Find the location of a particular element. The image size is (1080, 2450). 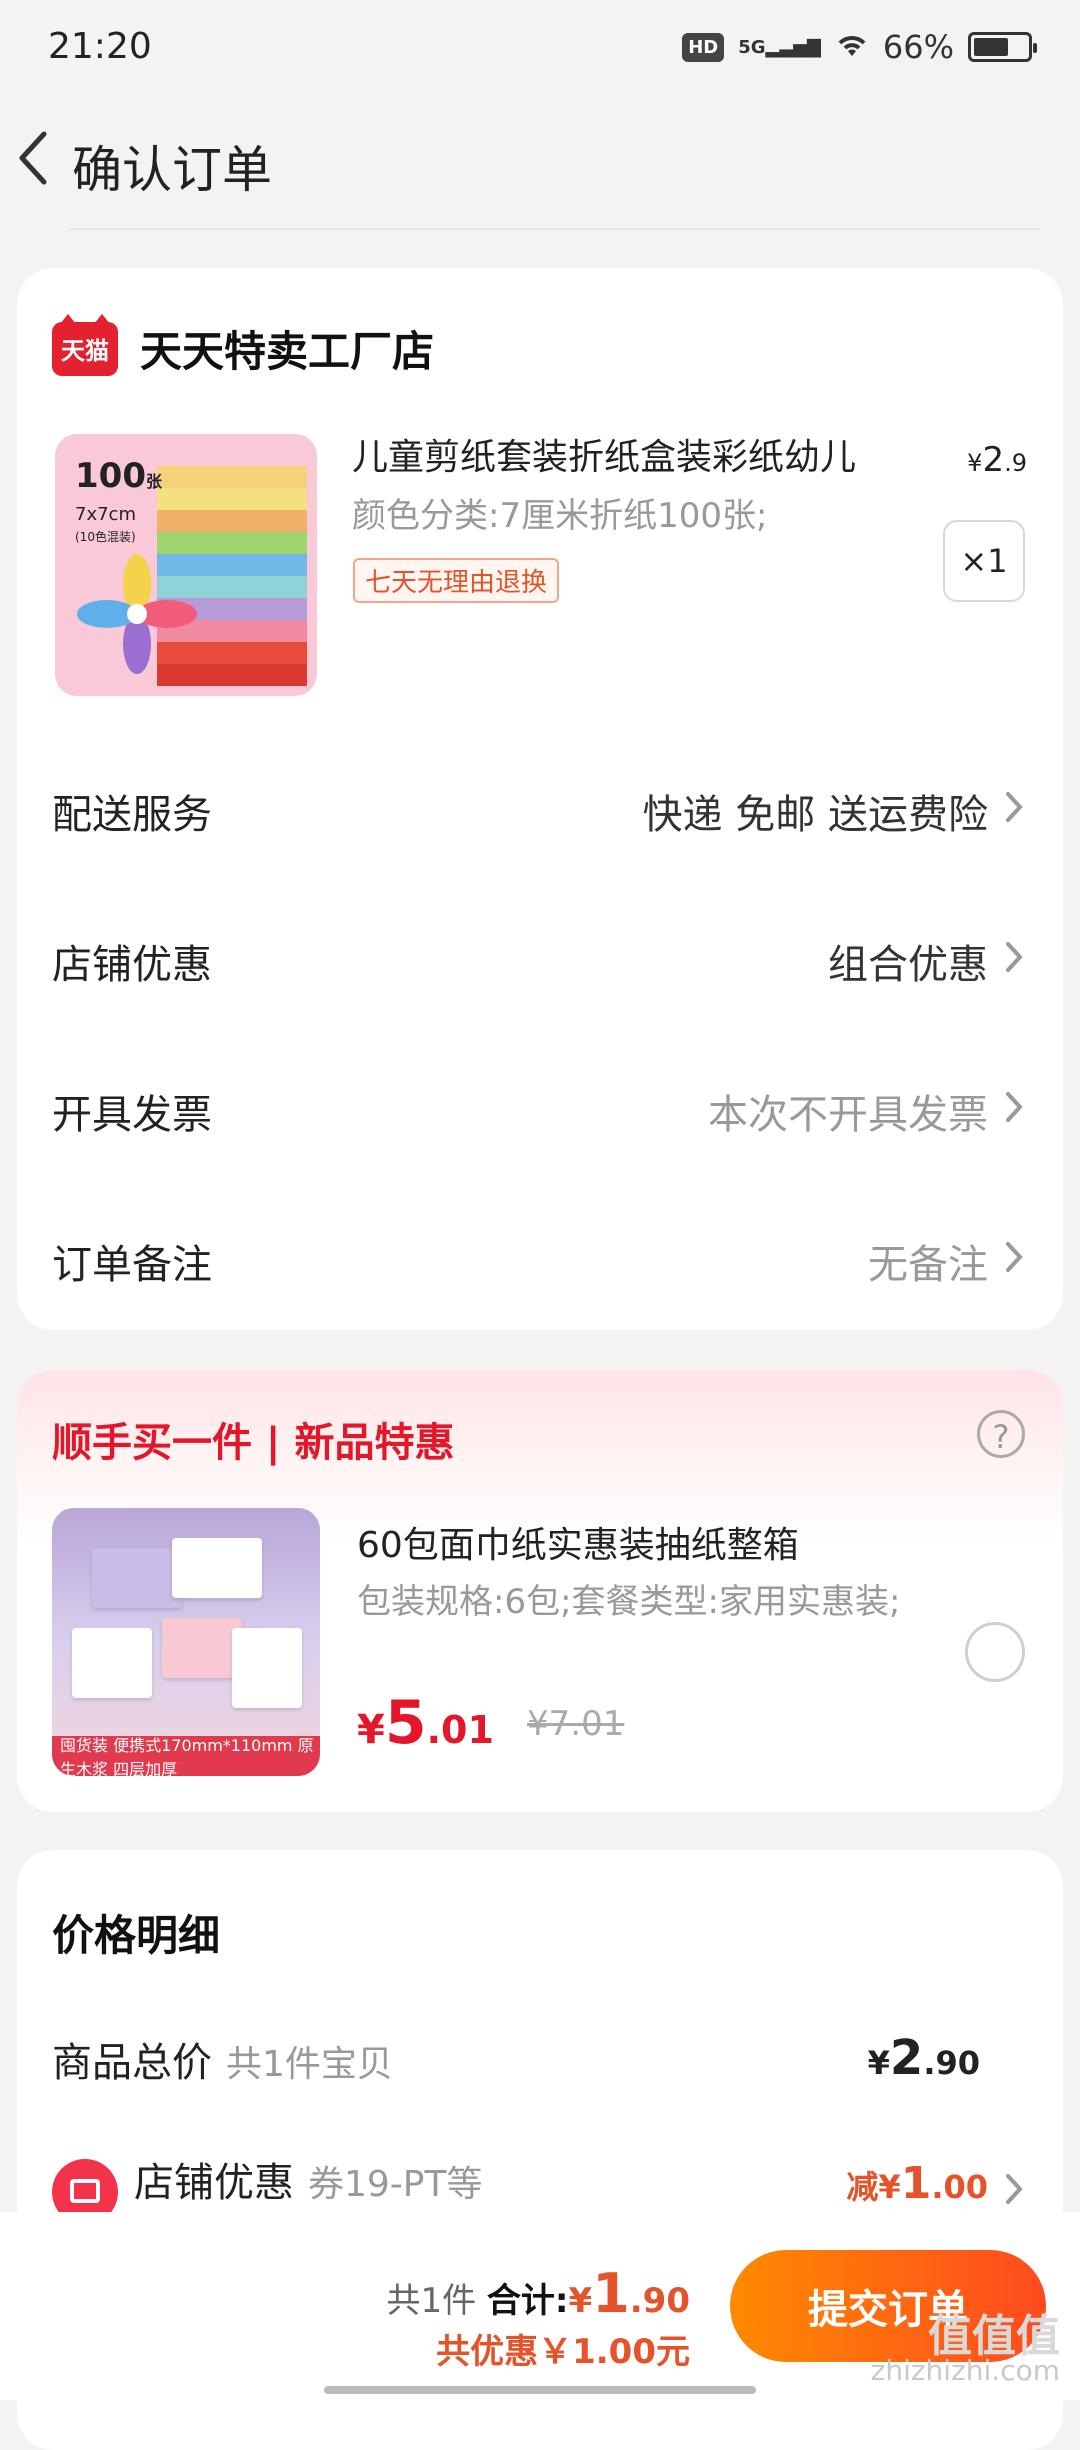

thumb-count: 100张 is located at coordinates (118, 476).